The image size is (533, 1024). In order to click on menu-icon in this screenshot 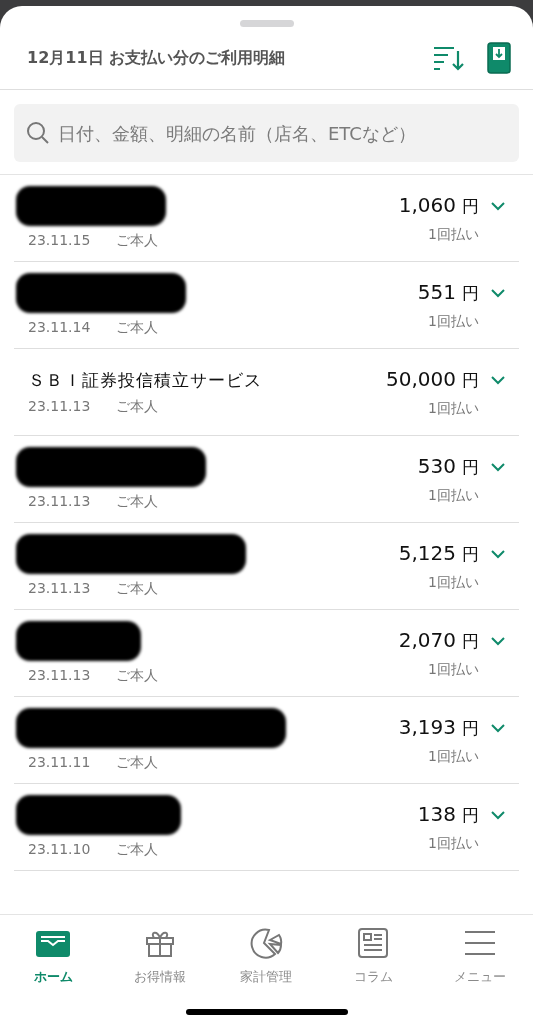, I will do `click(479, 943)`.